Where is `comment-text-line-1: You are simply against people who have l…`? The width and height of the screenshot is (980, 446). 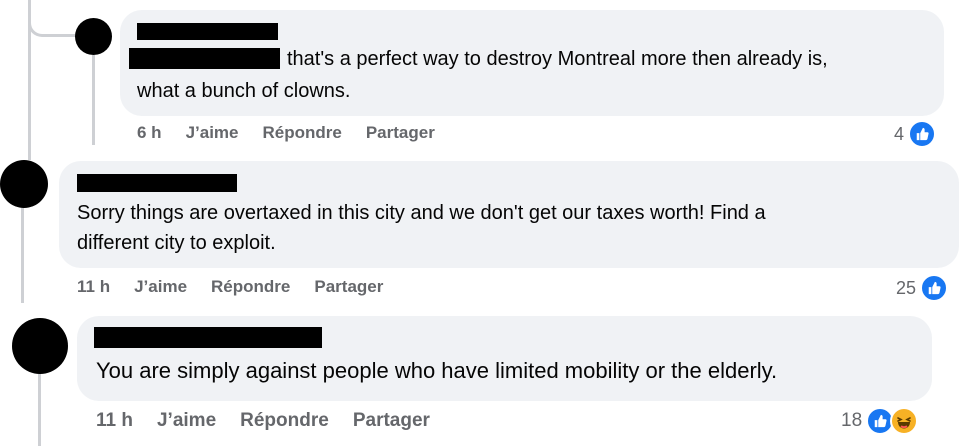 comment-text-line-1: You are simply against people who have l… is located at coordinates (437, 370).